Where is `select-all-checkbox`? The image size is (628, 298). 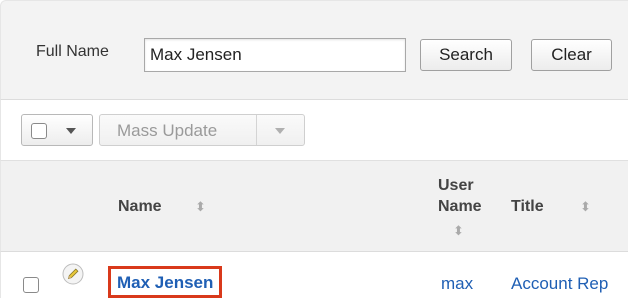
select-all-checkbox is located at coordinates (39, 131).